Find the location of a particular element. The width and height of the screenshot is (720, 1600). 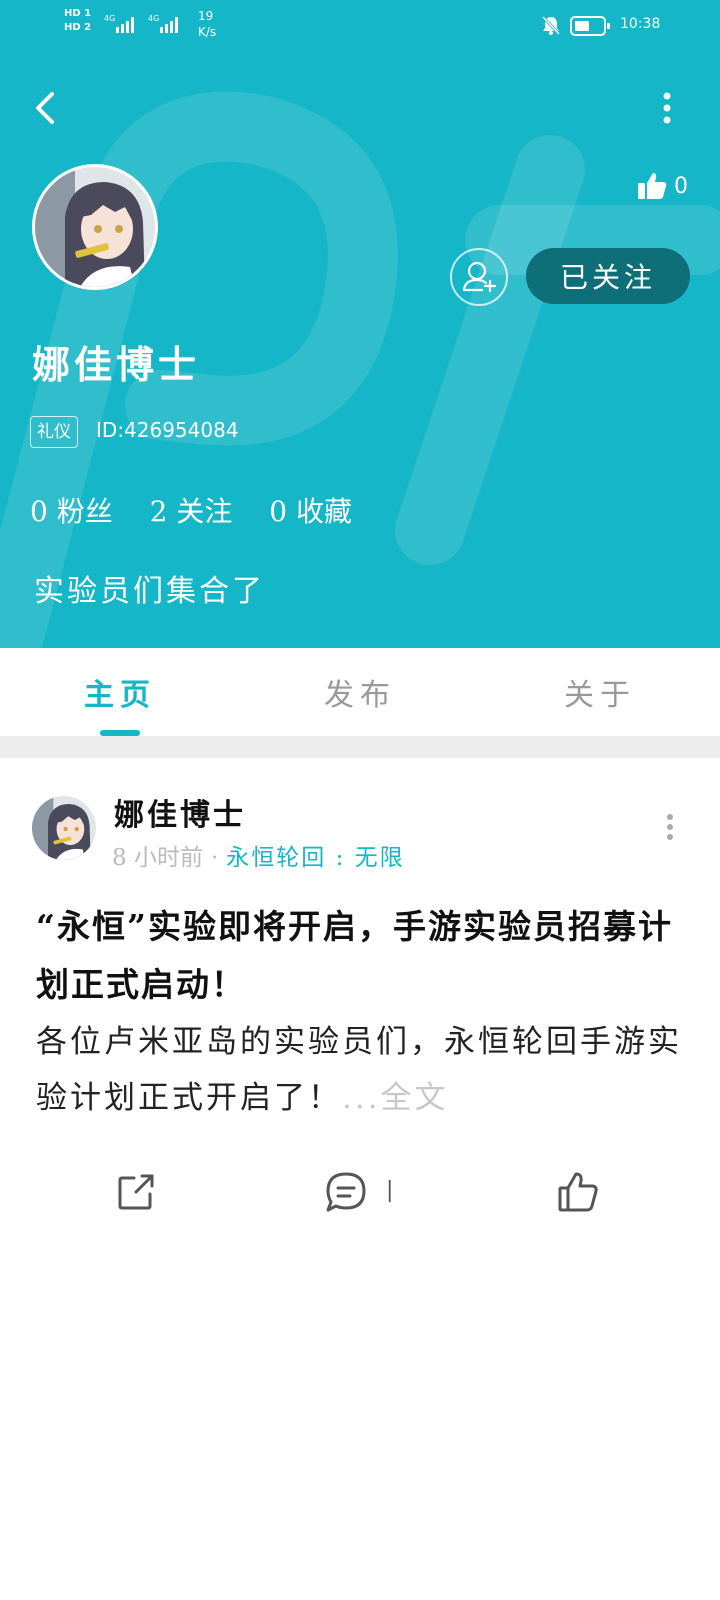

profile-tabs: 主页 发布 关于 is located at coordinates (360, 691).